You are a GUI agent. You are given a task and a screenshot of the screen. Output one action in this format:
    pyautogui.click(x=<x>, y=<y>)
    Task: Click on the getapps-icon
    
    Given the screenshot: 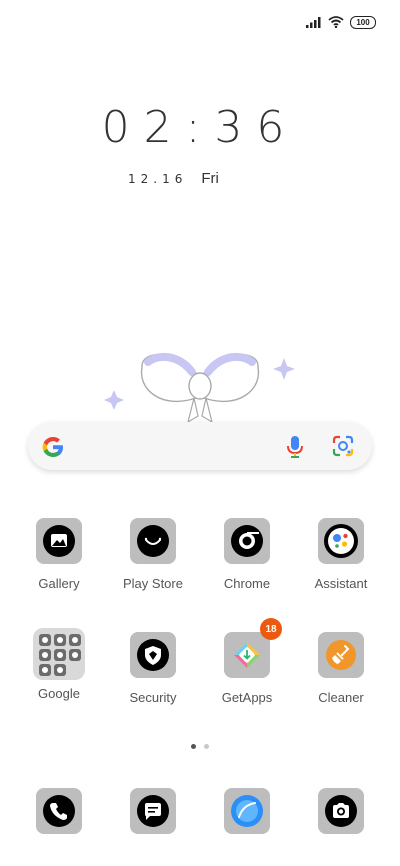 What is the action you would take?
    pyautogui.click(x=247, y=655)
    